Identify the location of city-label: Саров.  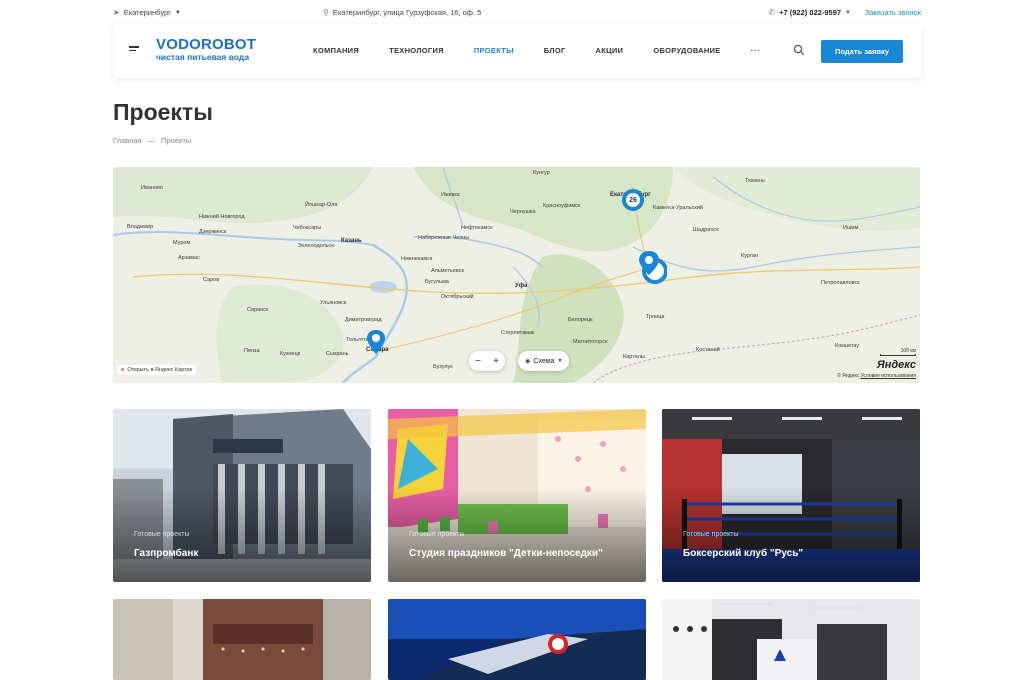
(211, 280).